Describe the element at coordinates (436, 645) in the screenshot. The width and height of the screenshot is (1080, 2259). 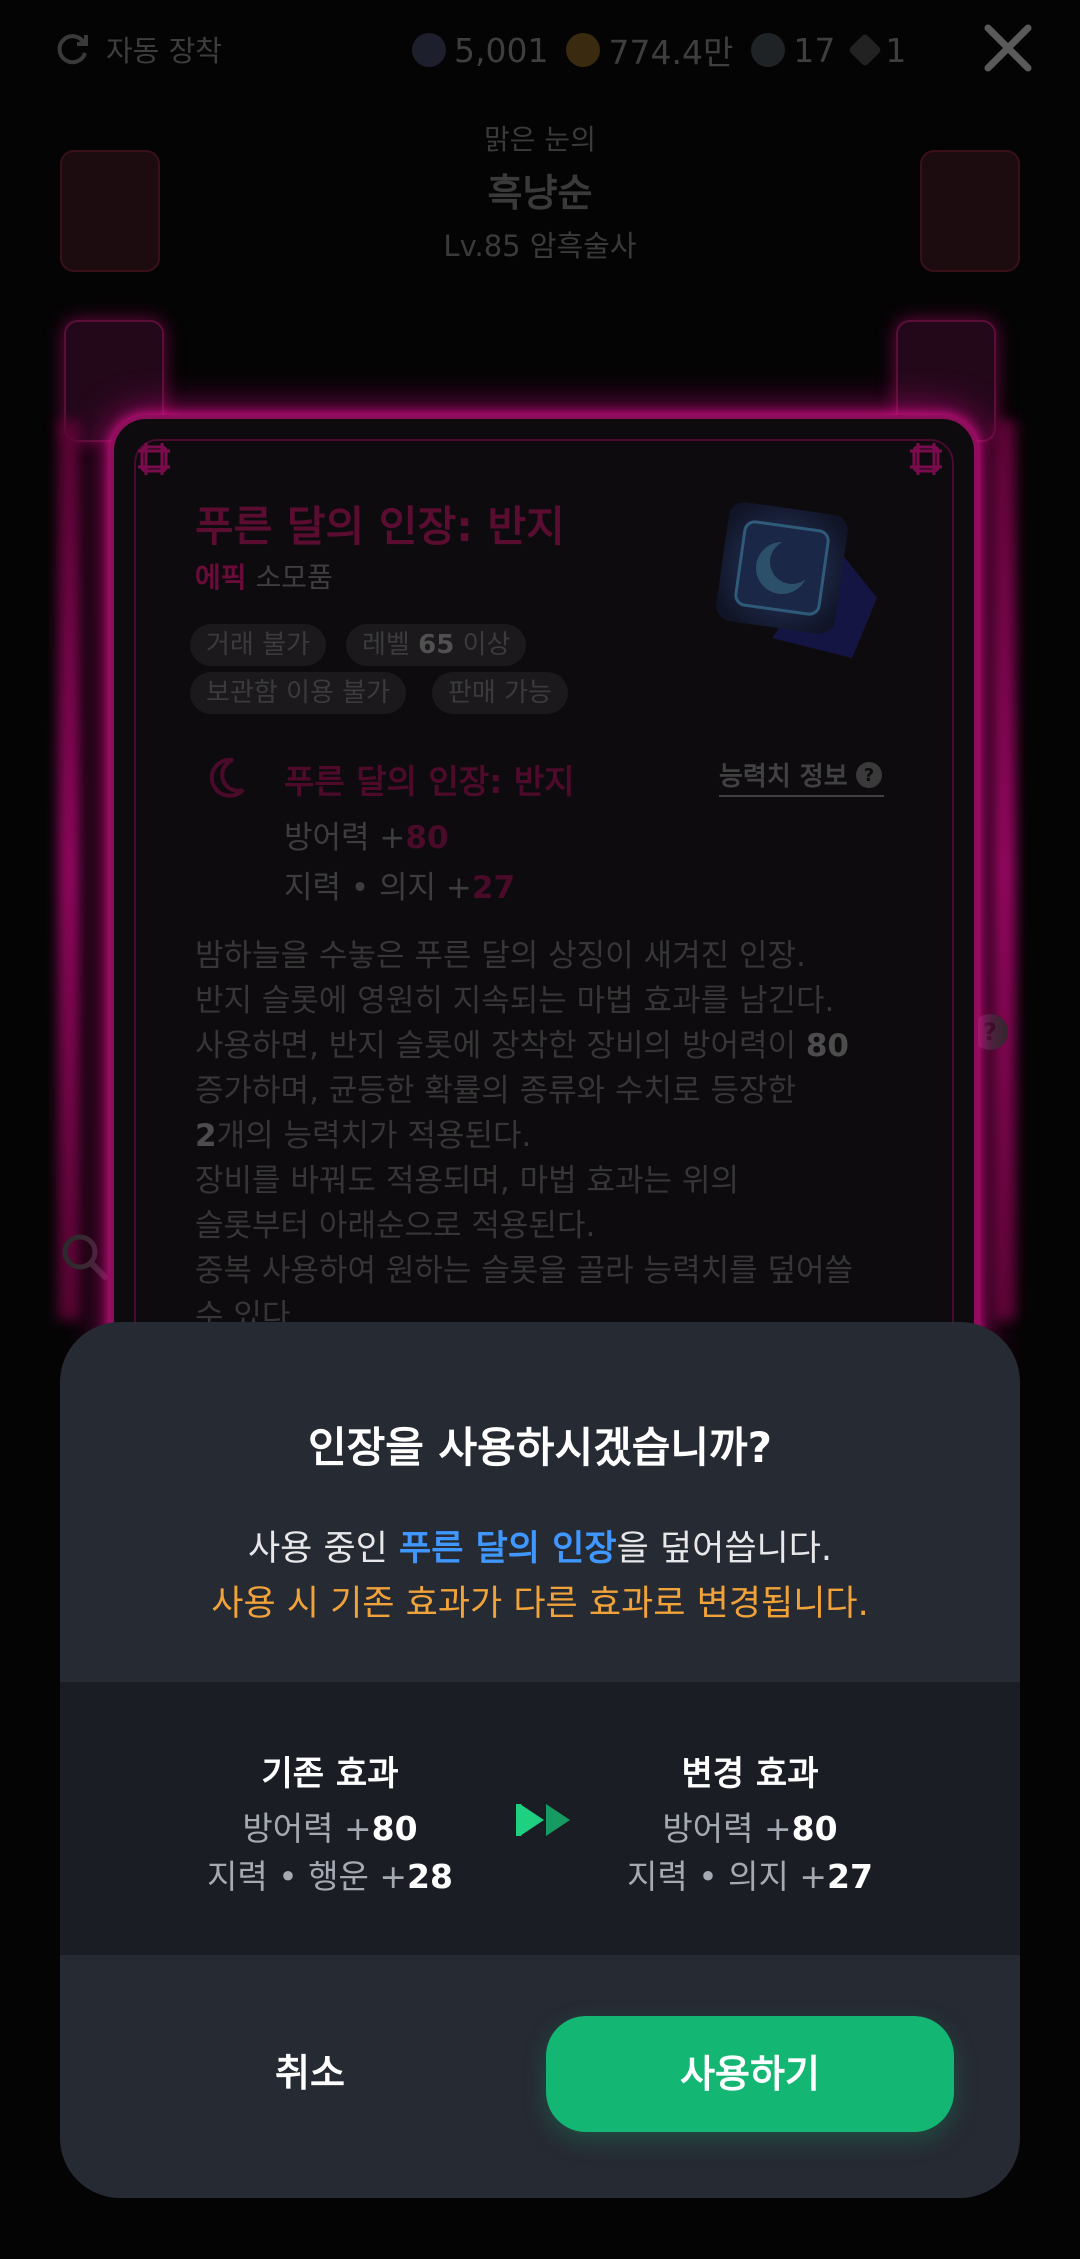
I see `level-requirement-chip: 레벨 65 이상` at that location.